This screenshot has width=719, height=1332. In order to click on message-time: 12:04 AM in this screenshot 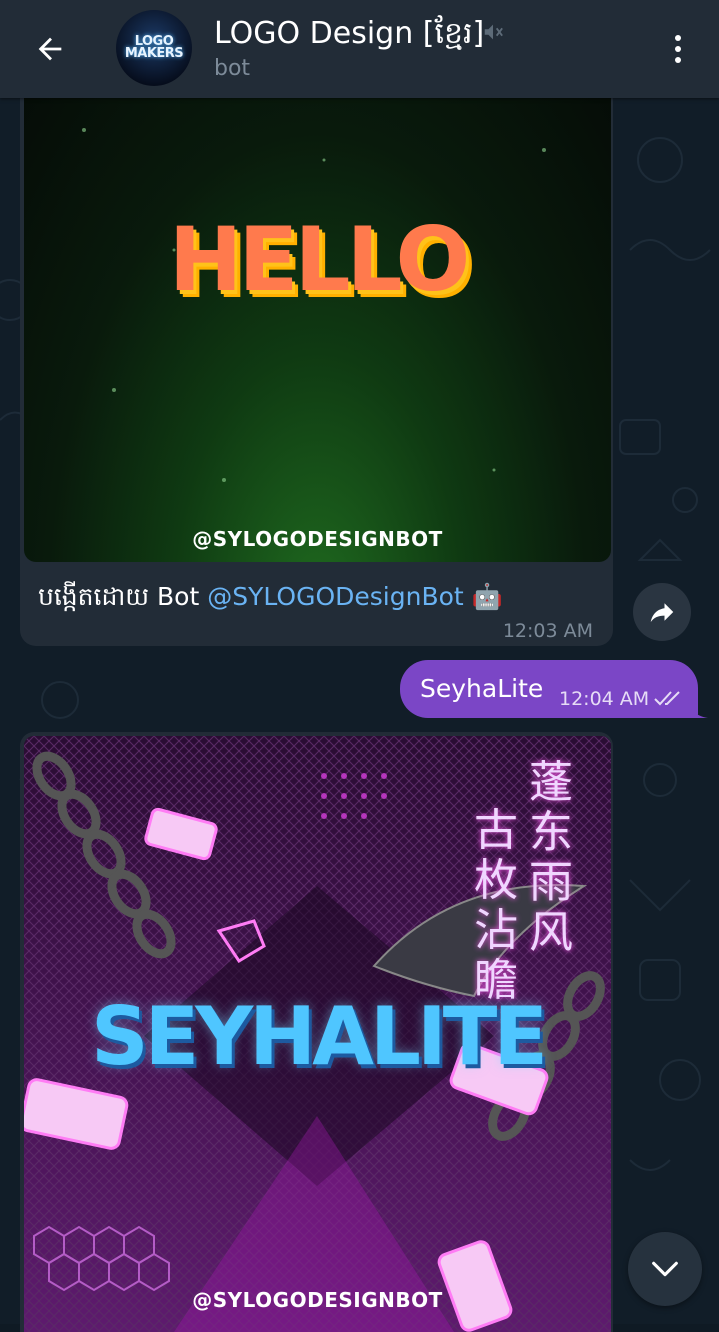, I will do `click(604, 699)`.